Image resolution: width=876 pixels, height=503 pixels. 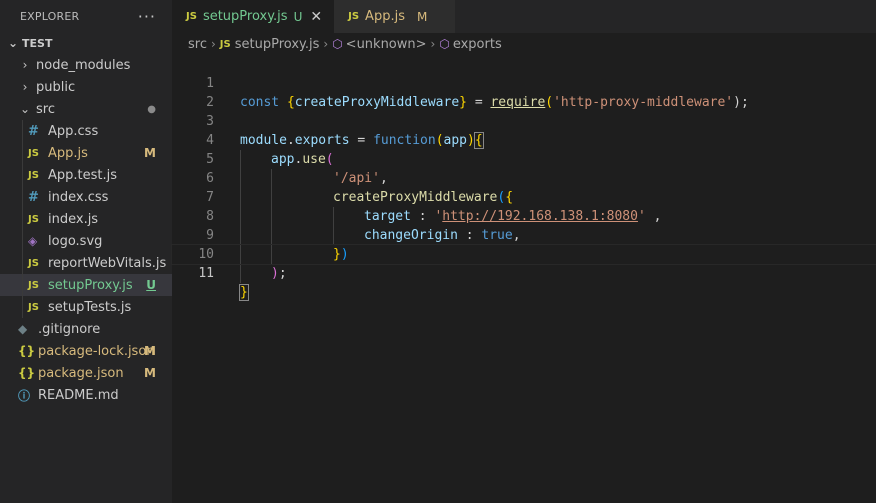 I want to click on code-line: 9 }), so click(x=524, y=235).